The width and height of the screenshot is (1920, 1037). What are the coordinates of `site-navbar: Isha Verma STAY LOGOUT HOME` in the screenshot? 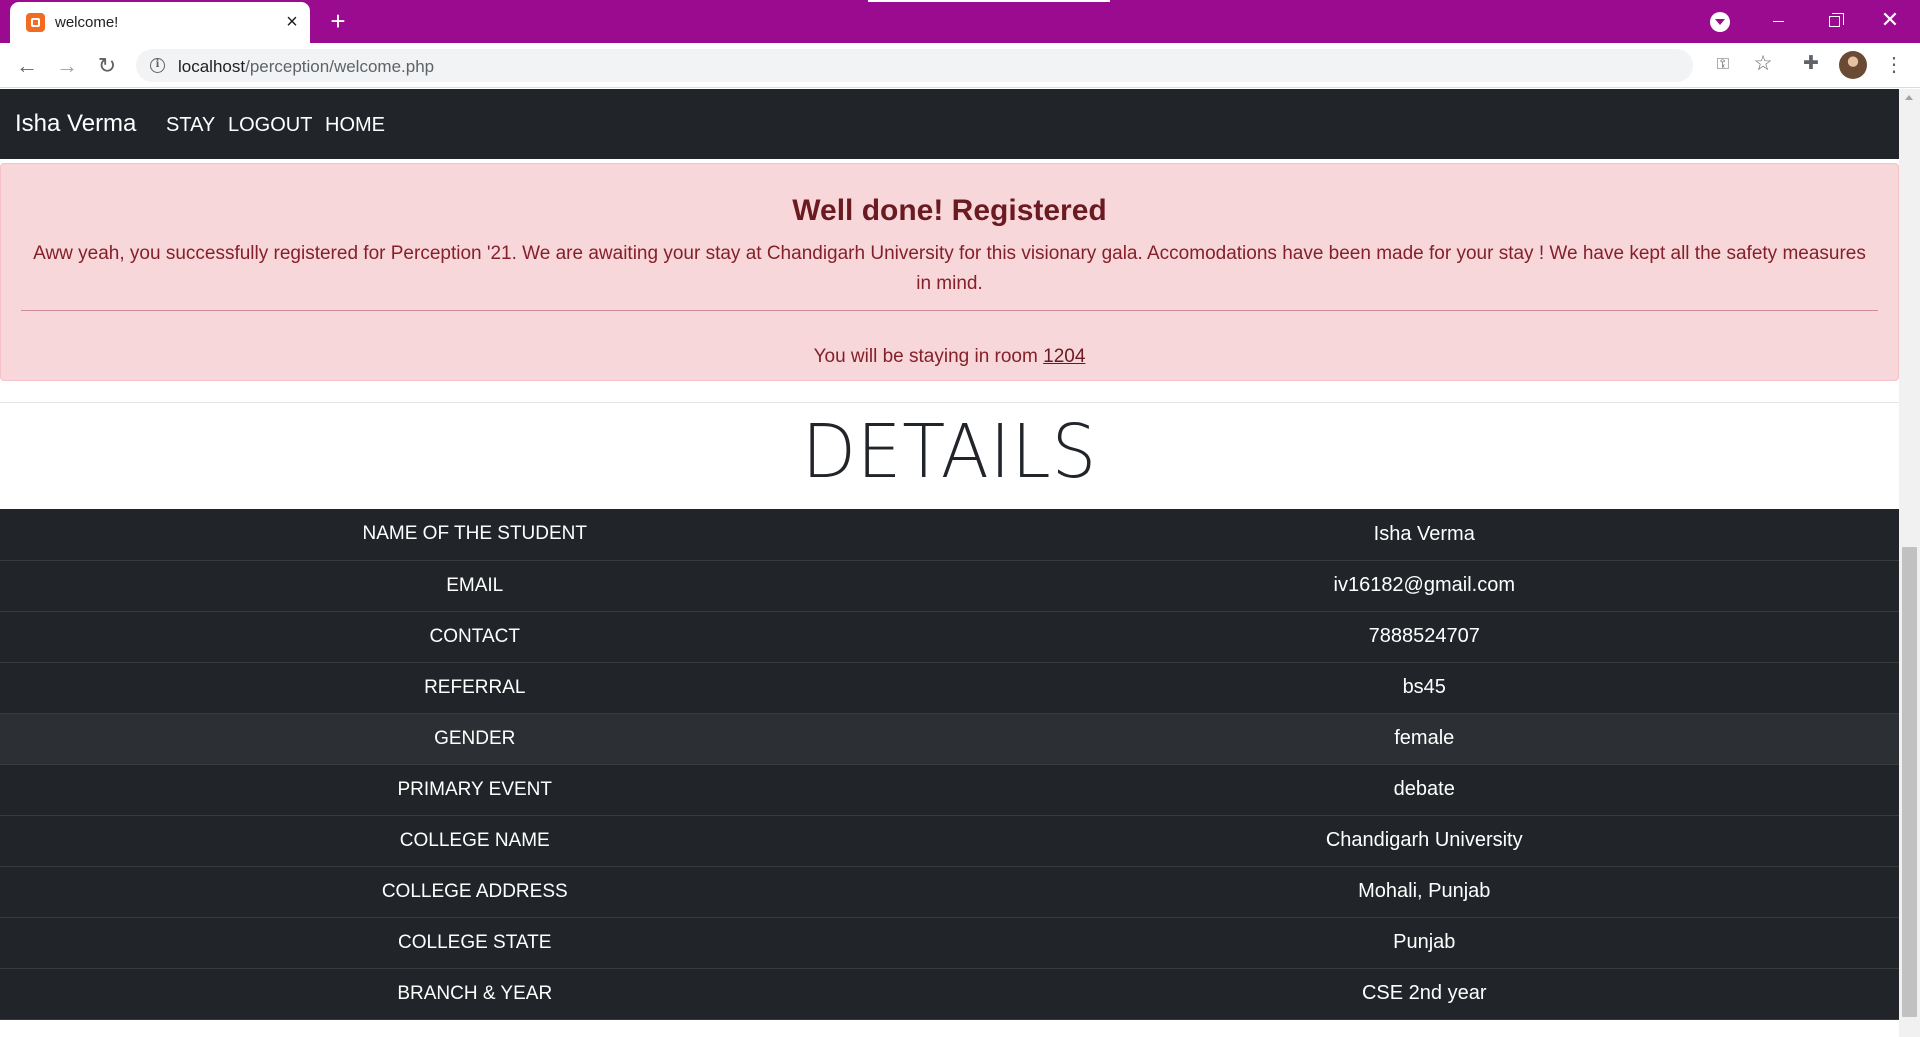 It's located at (949, 124).